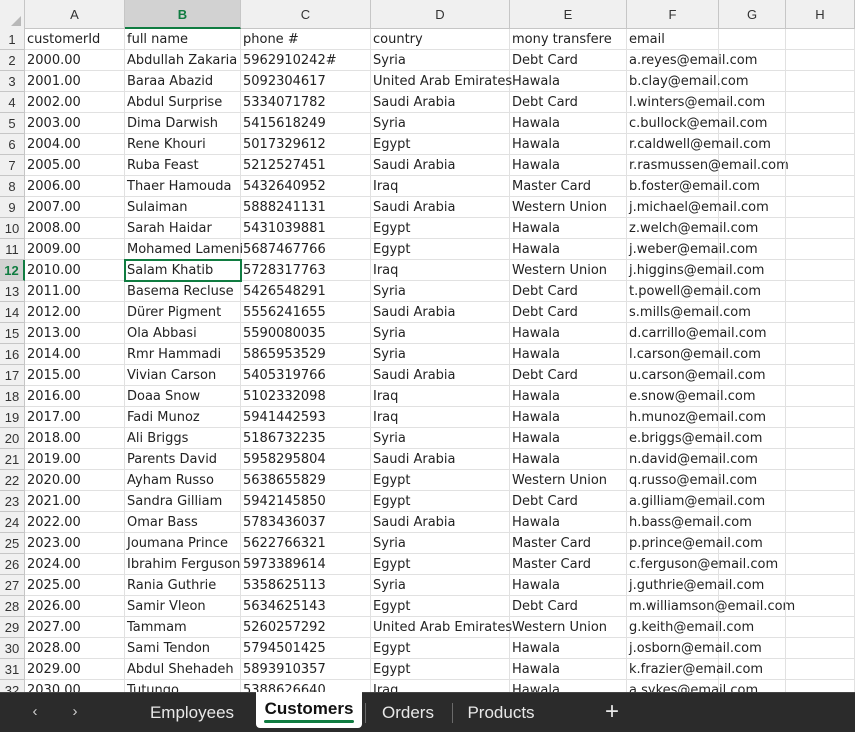 This screenshot has height=732, width=855. What do you see at coordinates (820, 375) in the screenshot?
I see `cell-h17` at bounding box center [820, 375].